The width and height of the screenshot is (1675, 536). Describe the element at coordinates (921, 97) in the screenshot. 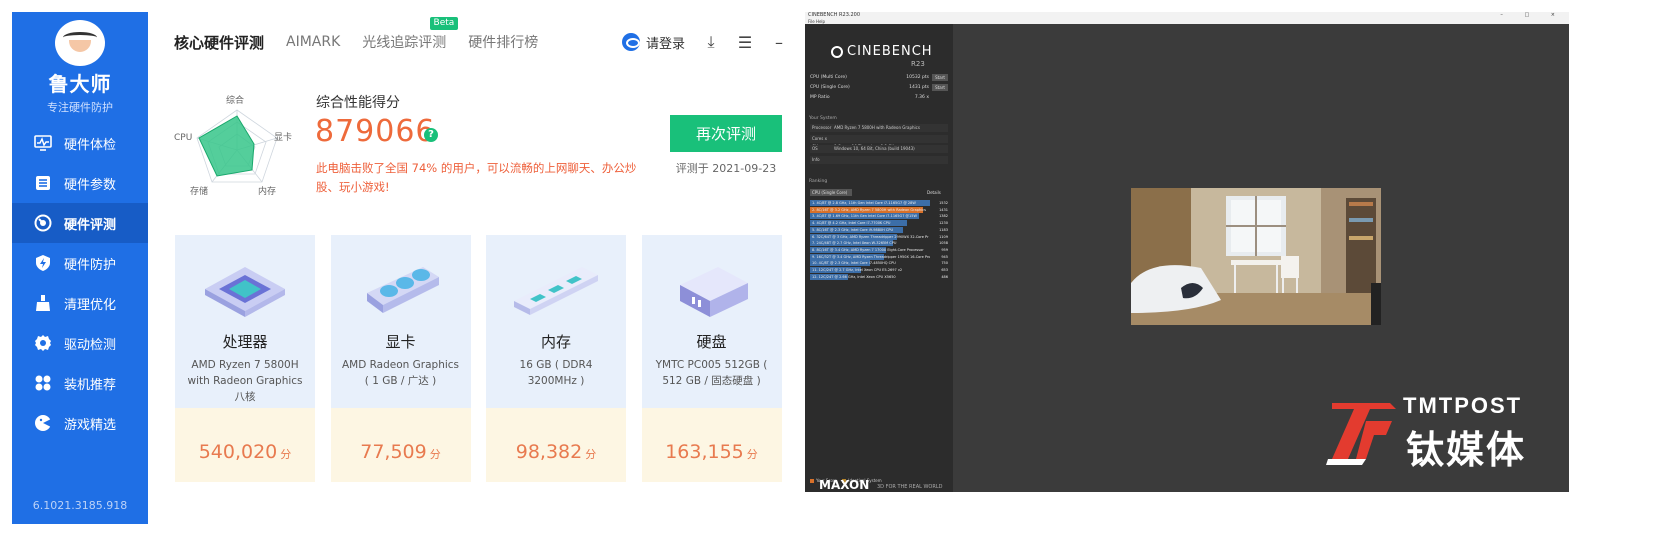

I see `result-value: 7.36 x` at that location.